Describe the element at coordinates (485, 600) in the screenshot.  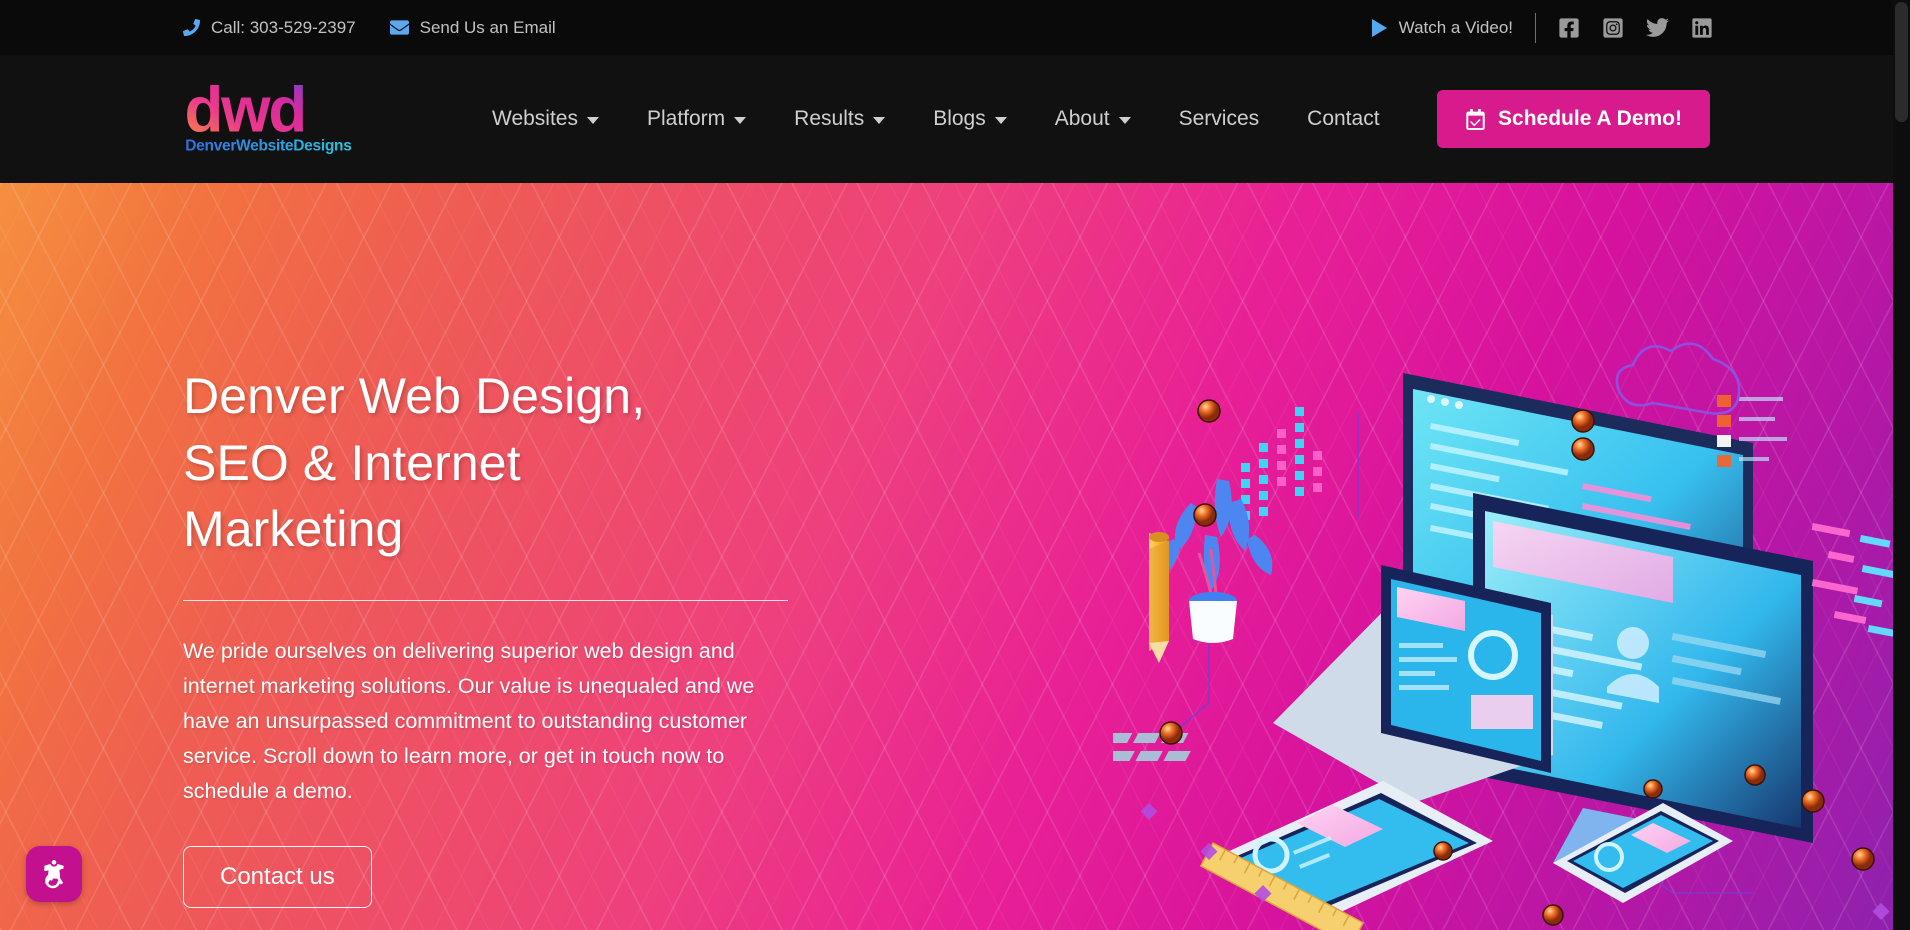
I see `hero-divider` at that location.